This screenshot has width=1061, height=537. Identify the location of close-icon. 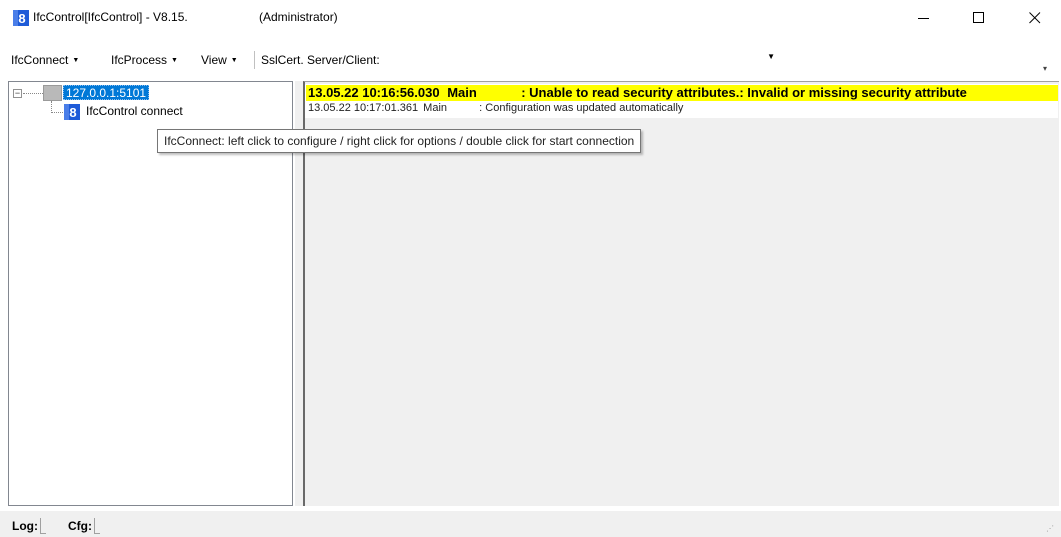
(1035, 18).